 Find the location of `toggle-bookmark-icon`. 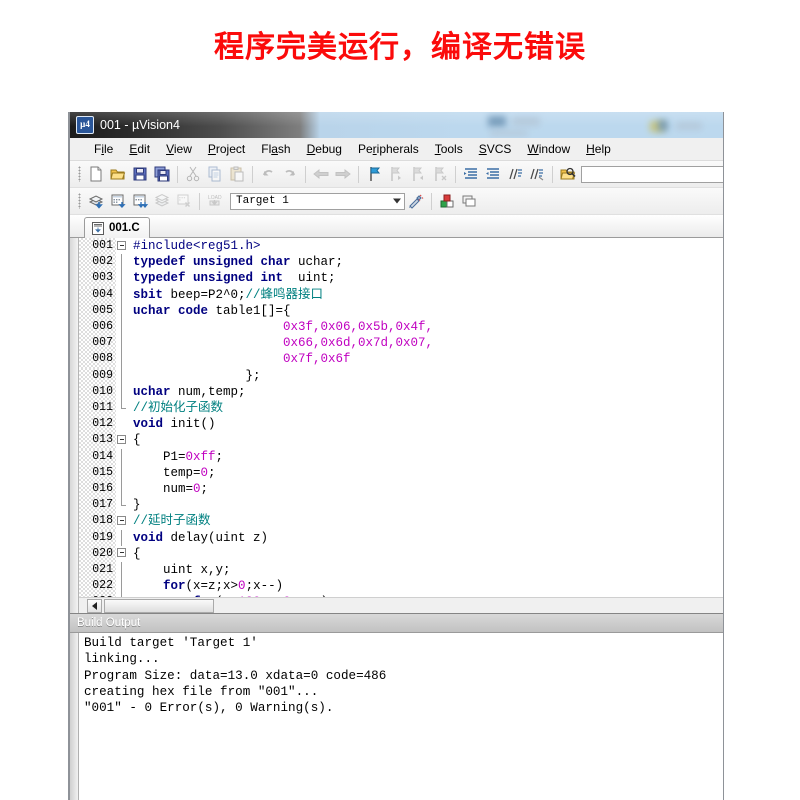

toggle-bookmark-icon is located at coordinates (374, 174).